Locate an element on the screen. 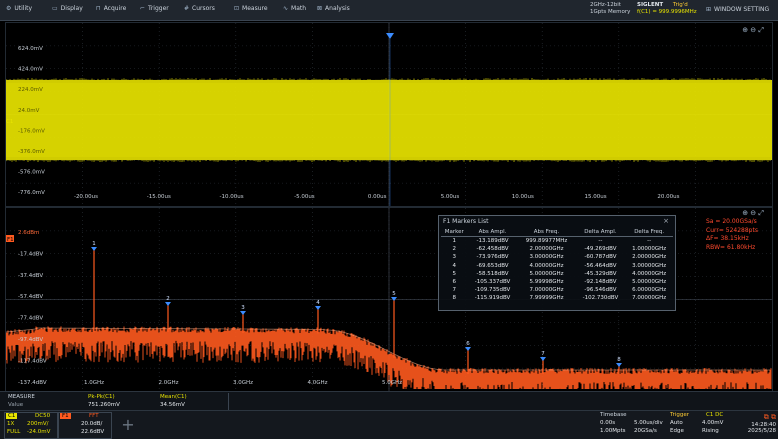 This screenshot has width=778, height=439. y-axis-label: -376.0mV is located at coordinates (31, 152).